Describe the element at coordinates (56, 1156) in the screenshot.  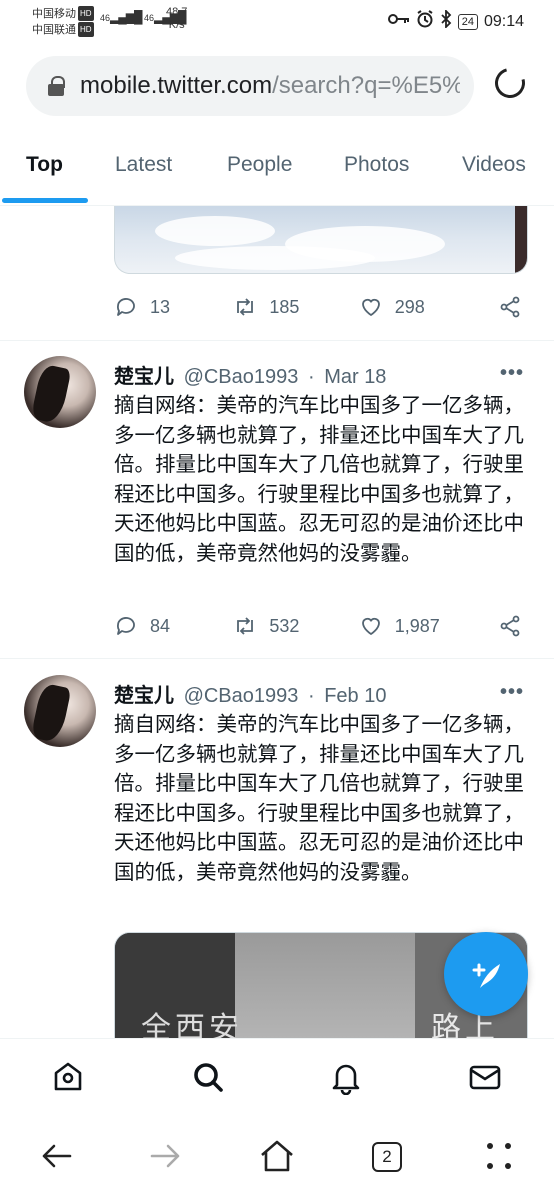
I see `back-arrow-icon` at that location.